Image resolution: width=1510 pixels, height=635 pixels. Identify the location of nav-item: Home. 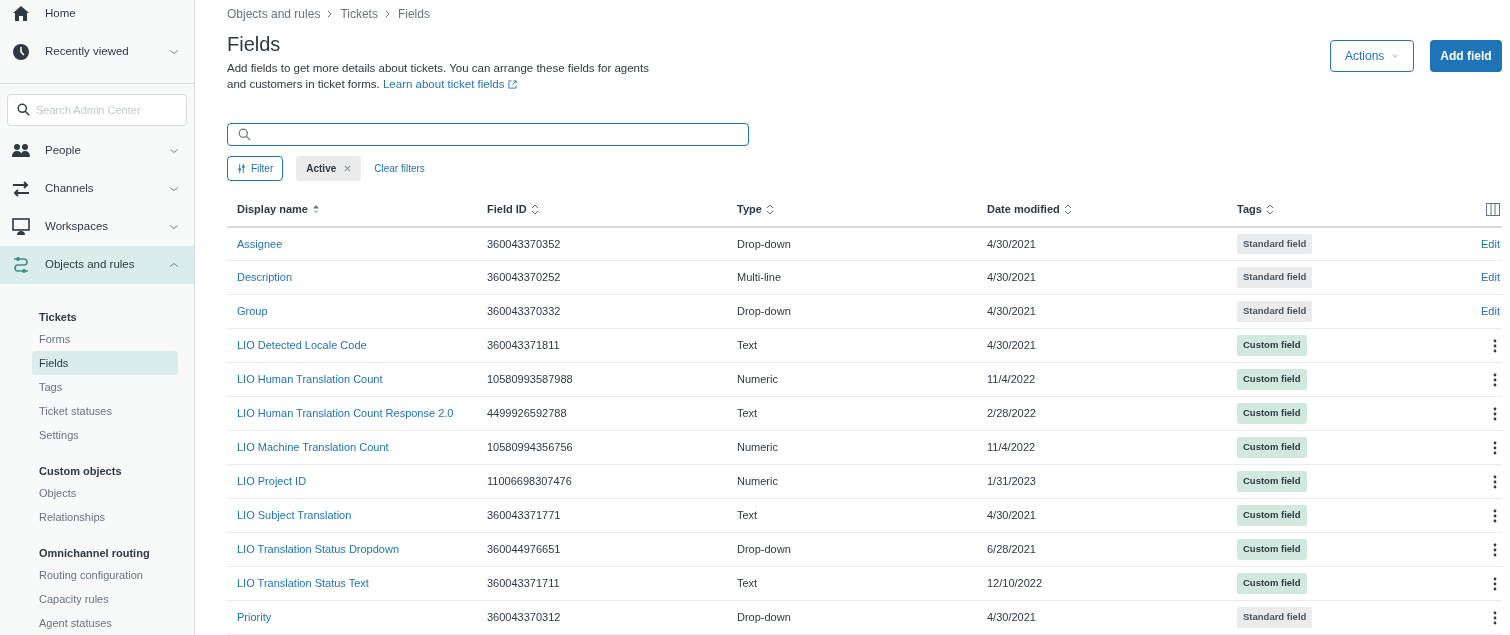
(97, 14).